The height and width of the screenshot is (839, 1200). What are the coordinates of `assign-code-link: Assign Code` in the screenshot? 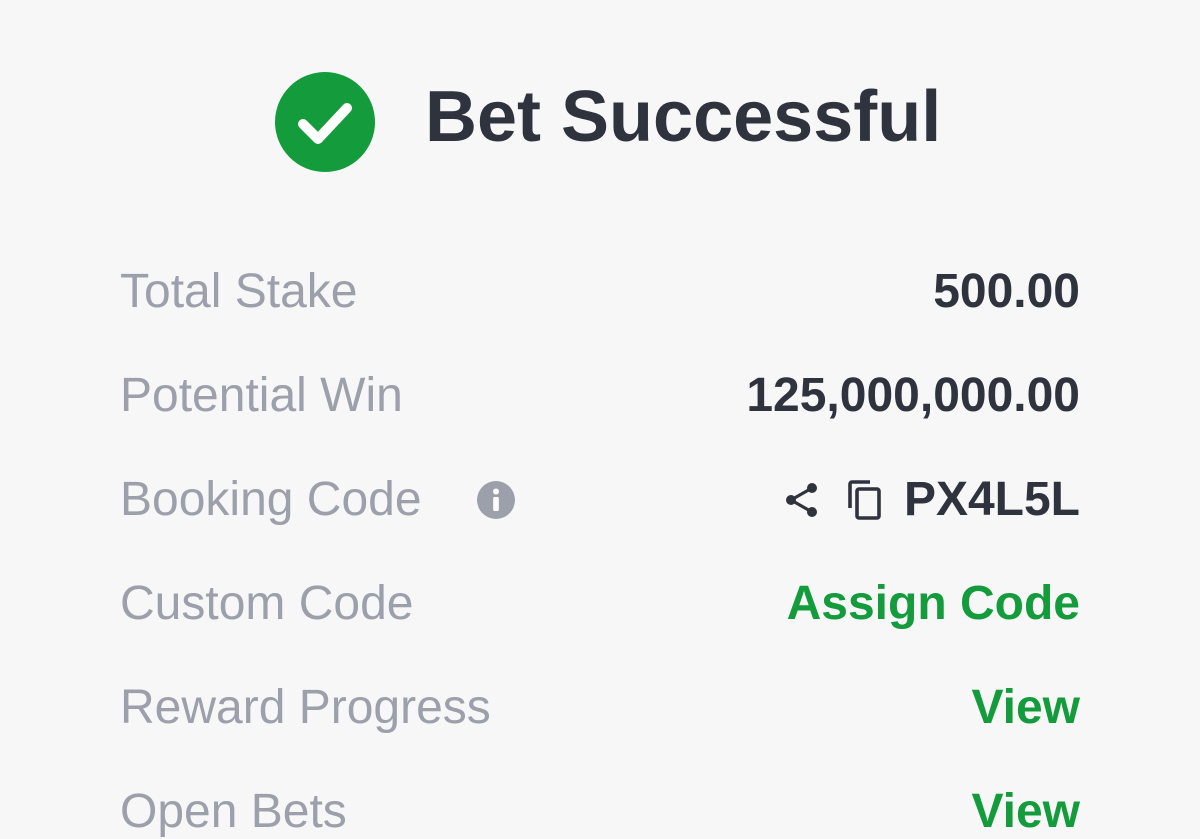 It's located at (933, 604).